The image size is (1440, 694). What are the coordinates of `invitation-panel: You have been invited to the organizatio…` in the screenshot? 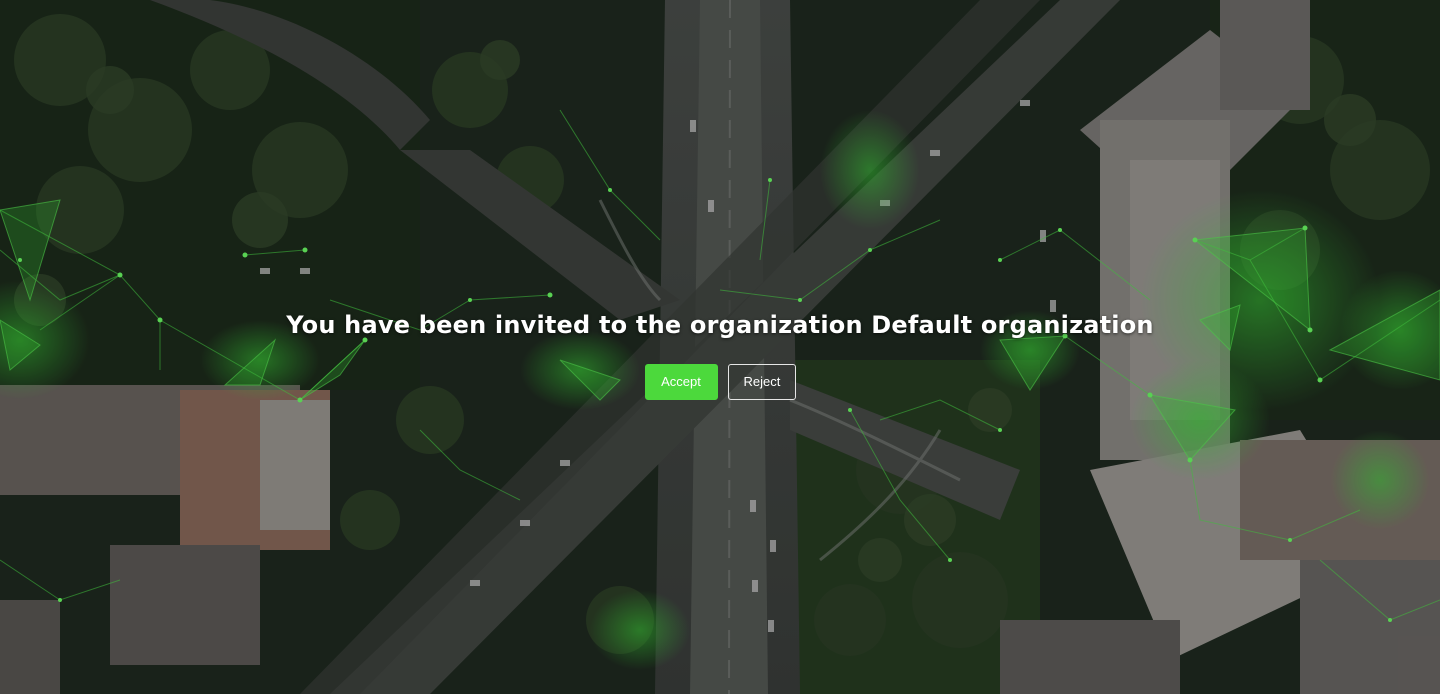 It's located at (720, 353).